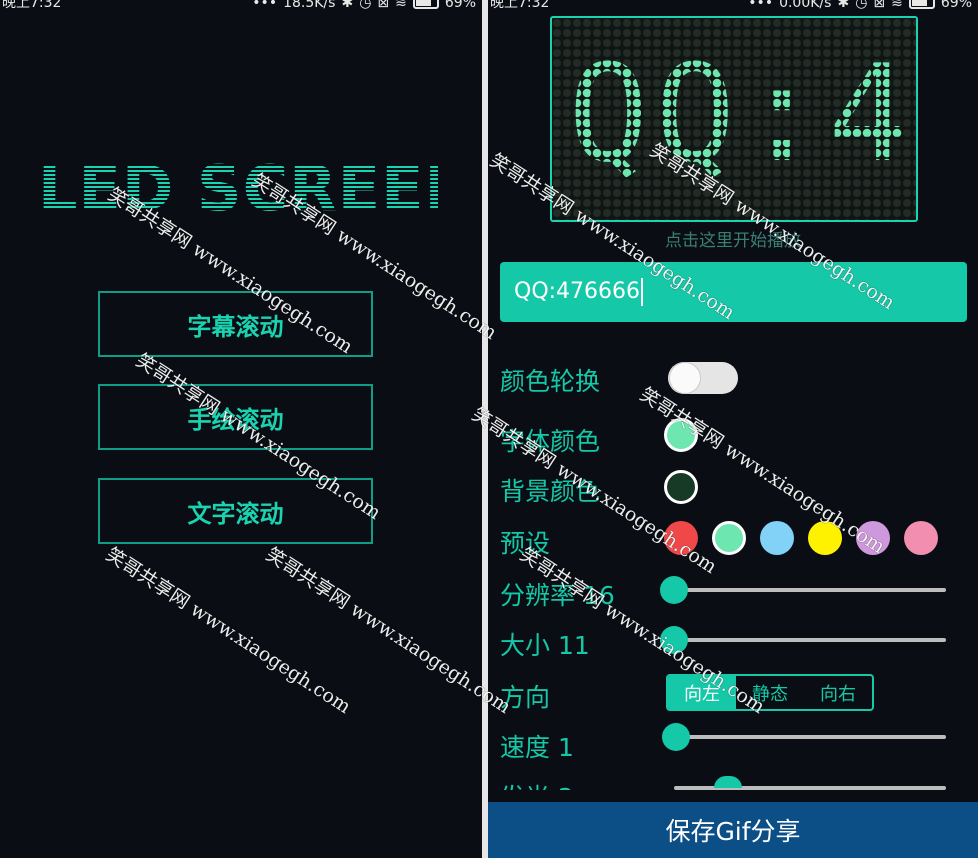  What do you see at coordinates (258, 188) in the screenshot?
I see `app-title: LED SCREEN` at bounding box center [258, 188].